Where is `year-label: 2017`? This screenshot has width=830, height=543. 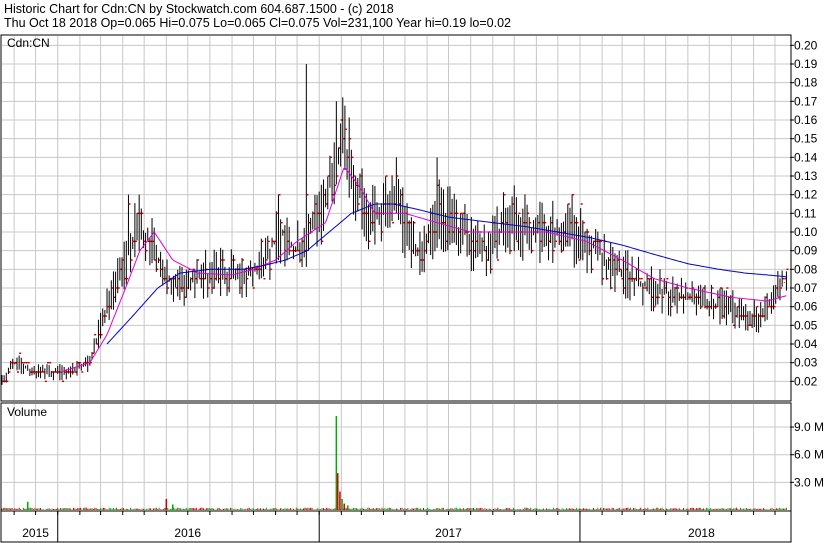 year-label: 2017 is located at coordinates (448, 533).